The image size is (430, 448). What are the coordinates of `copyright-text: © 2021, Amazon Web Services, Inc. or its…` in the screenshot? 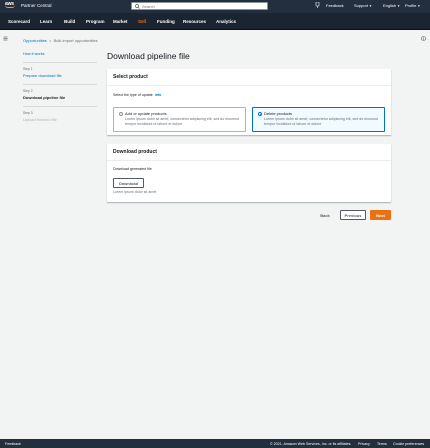 It's located at (311, 443).